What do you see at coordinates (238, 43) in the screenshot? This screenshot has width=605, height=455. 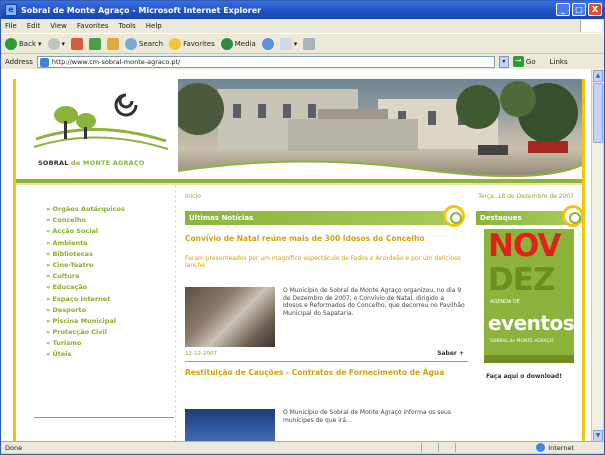 I see `media-button: Media` at bounding box center [238, 43].